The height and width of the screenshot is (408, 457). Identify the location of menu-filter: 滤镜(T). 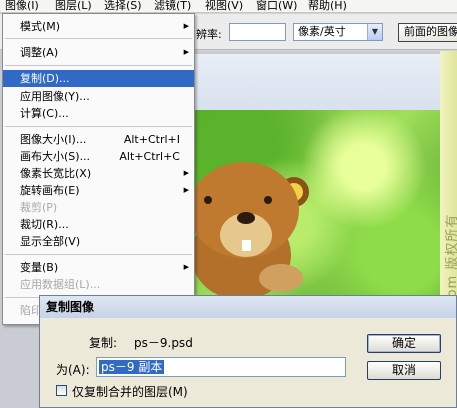
(172, 6).